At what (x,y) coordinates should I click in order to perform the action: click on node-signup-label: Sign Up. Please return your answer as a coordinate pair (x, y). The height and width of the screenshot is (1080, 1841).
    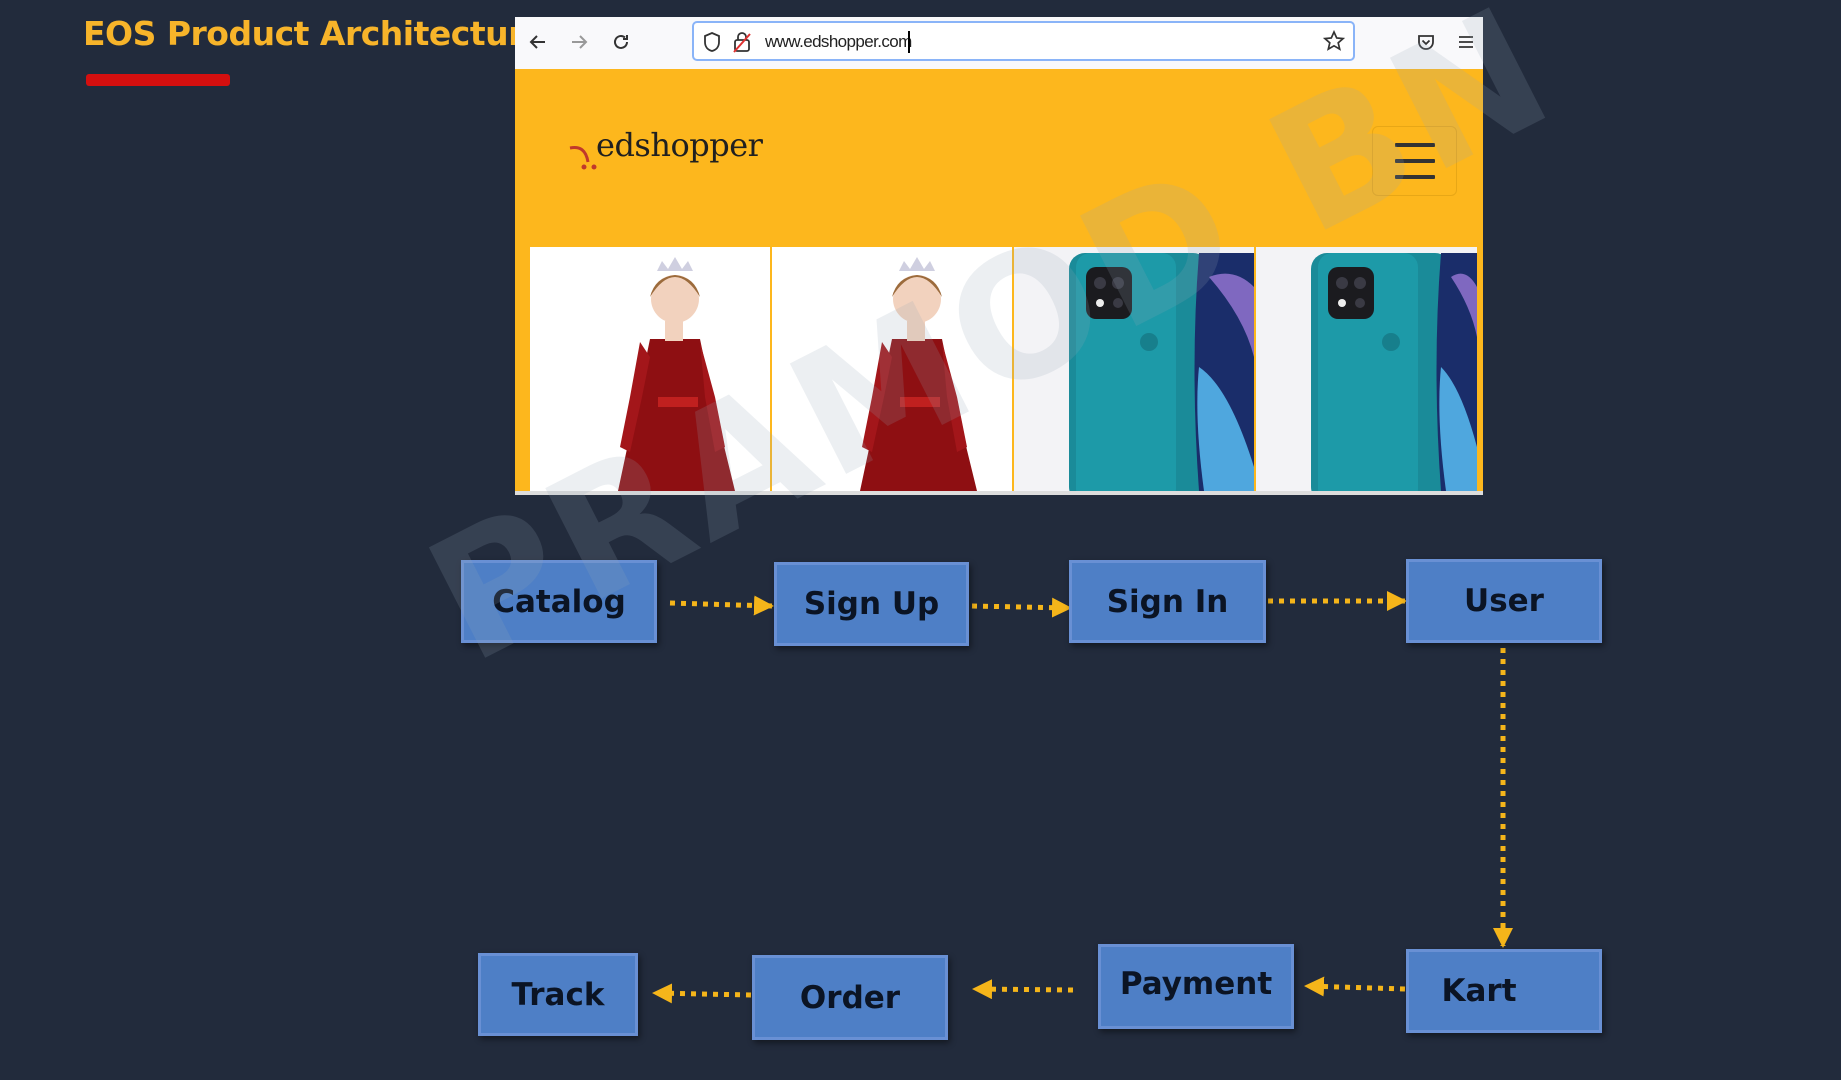
    Looking at the image, I should click on (871, 604).